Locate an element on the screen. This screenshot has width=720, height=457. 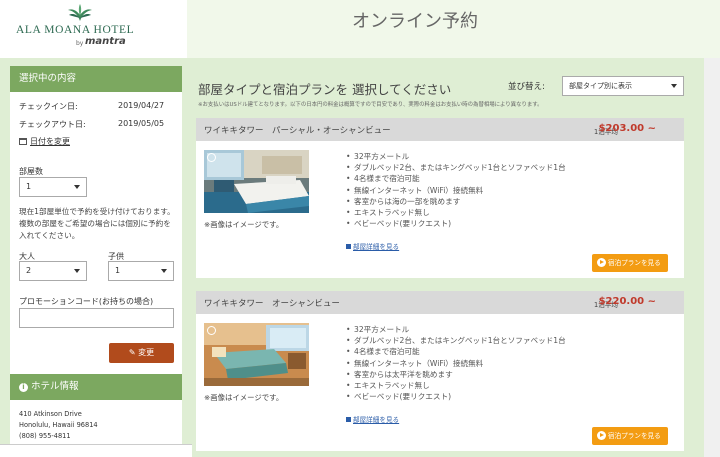
promo-code-label: プロモーションコード(お持ちの場合) is located at coordinates (86, 301).